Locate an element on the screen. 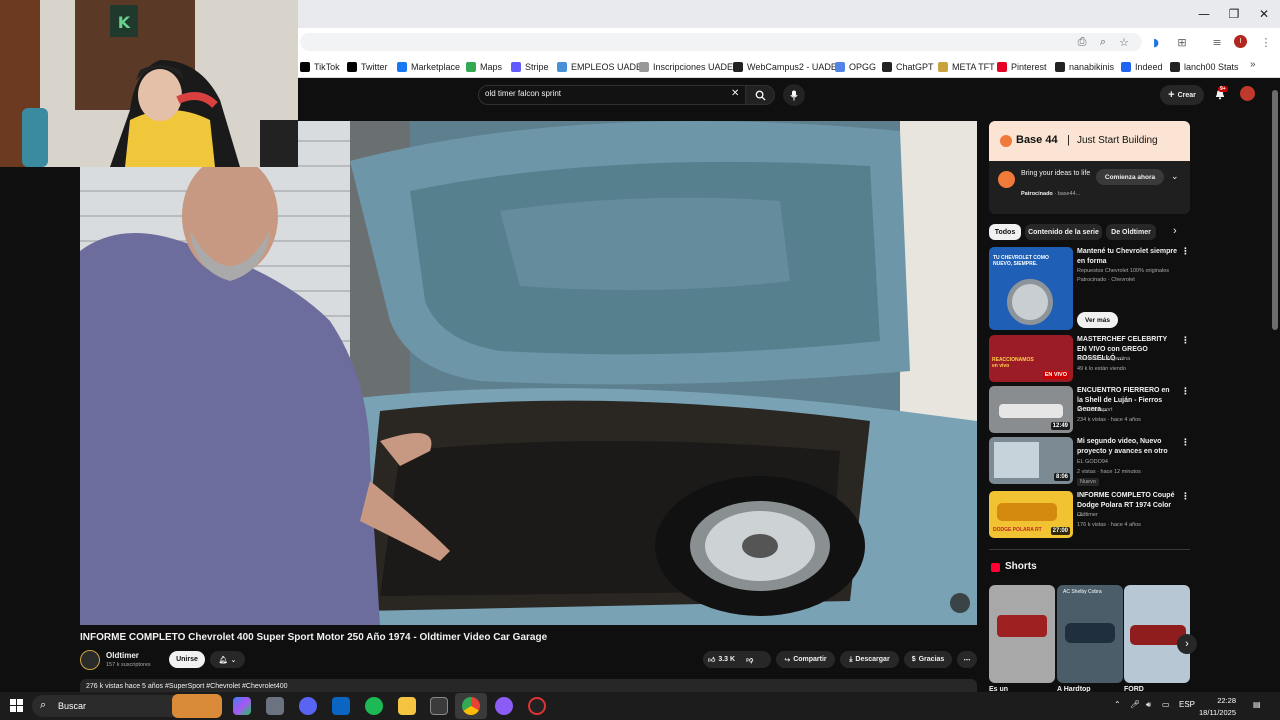  install-app-icon: ⎙ is located at coordinates (1082, 42).